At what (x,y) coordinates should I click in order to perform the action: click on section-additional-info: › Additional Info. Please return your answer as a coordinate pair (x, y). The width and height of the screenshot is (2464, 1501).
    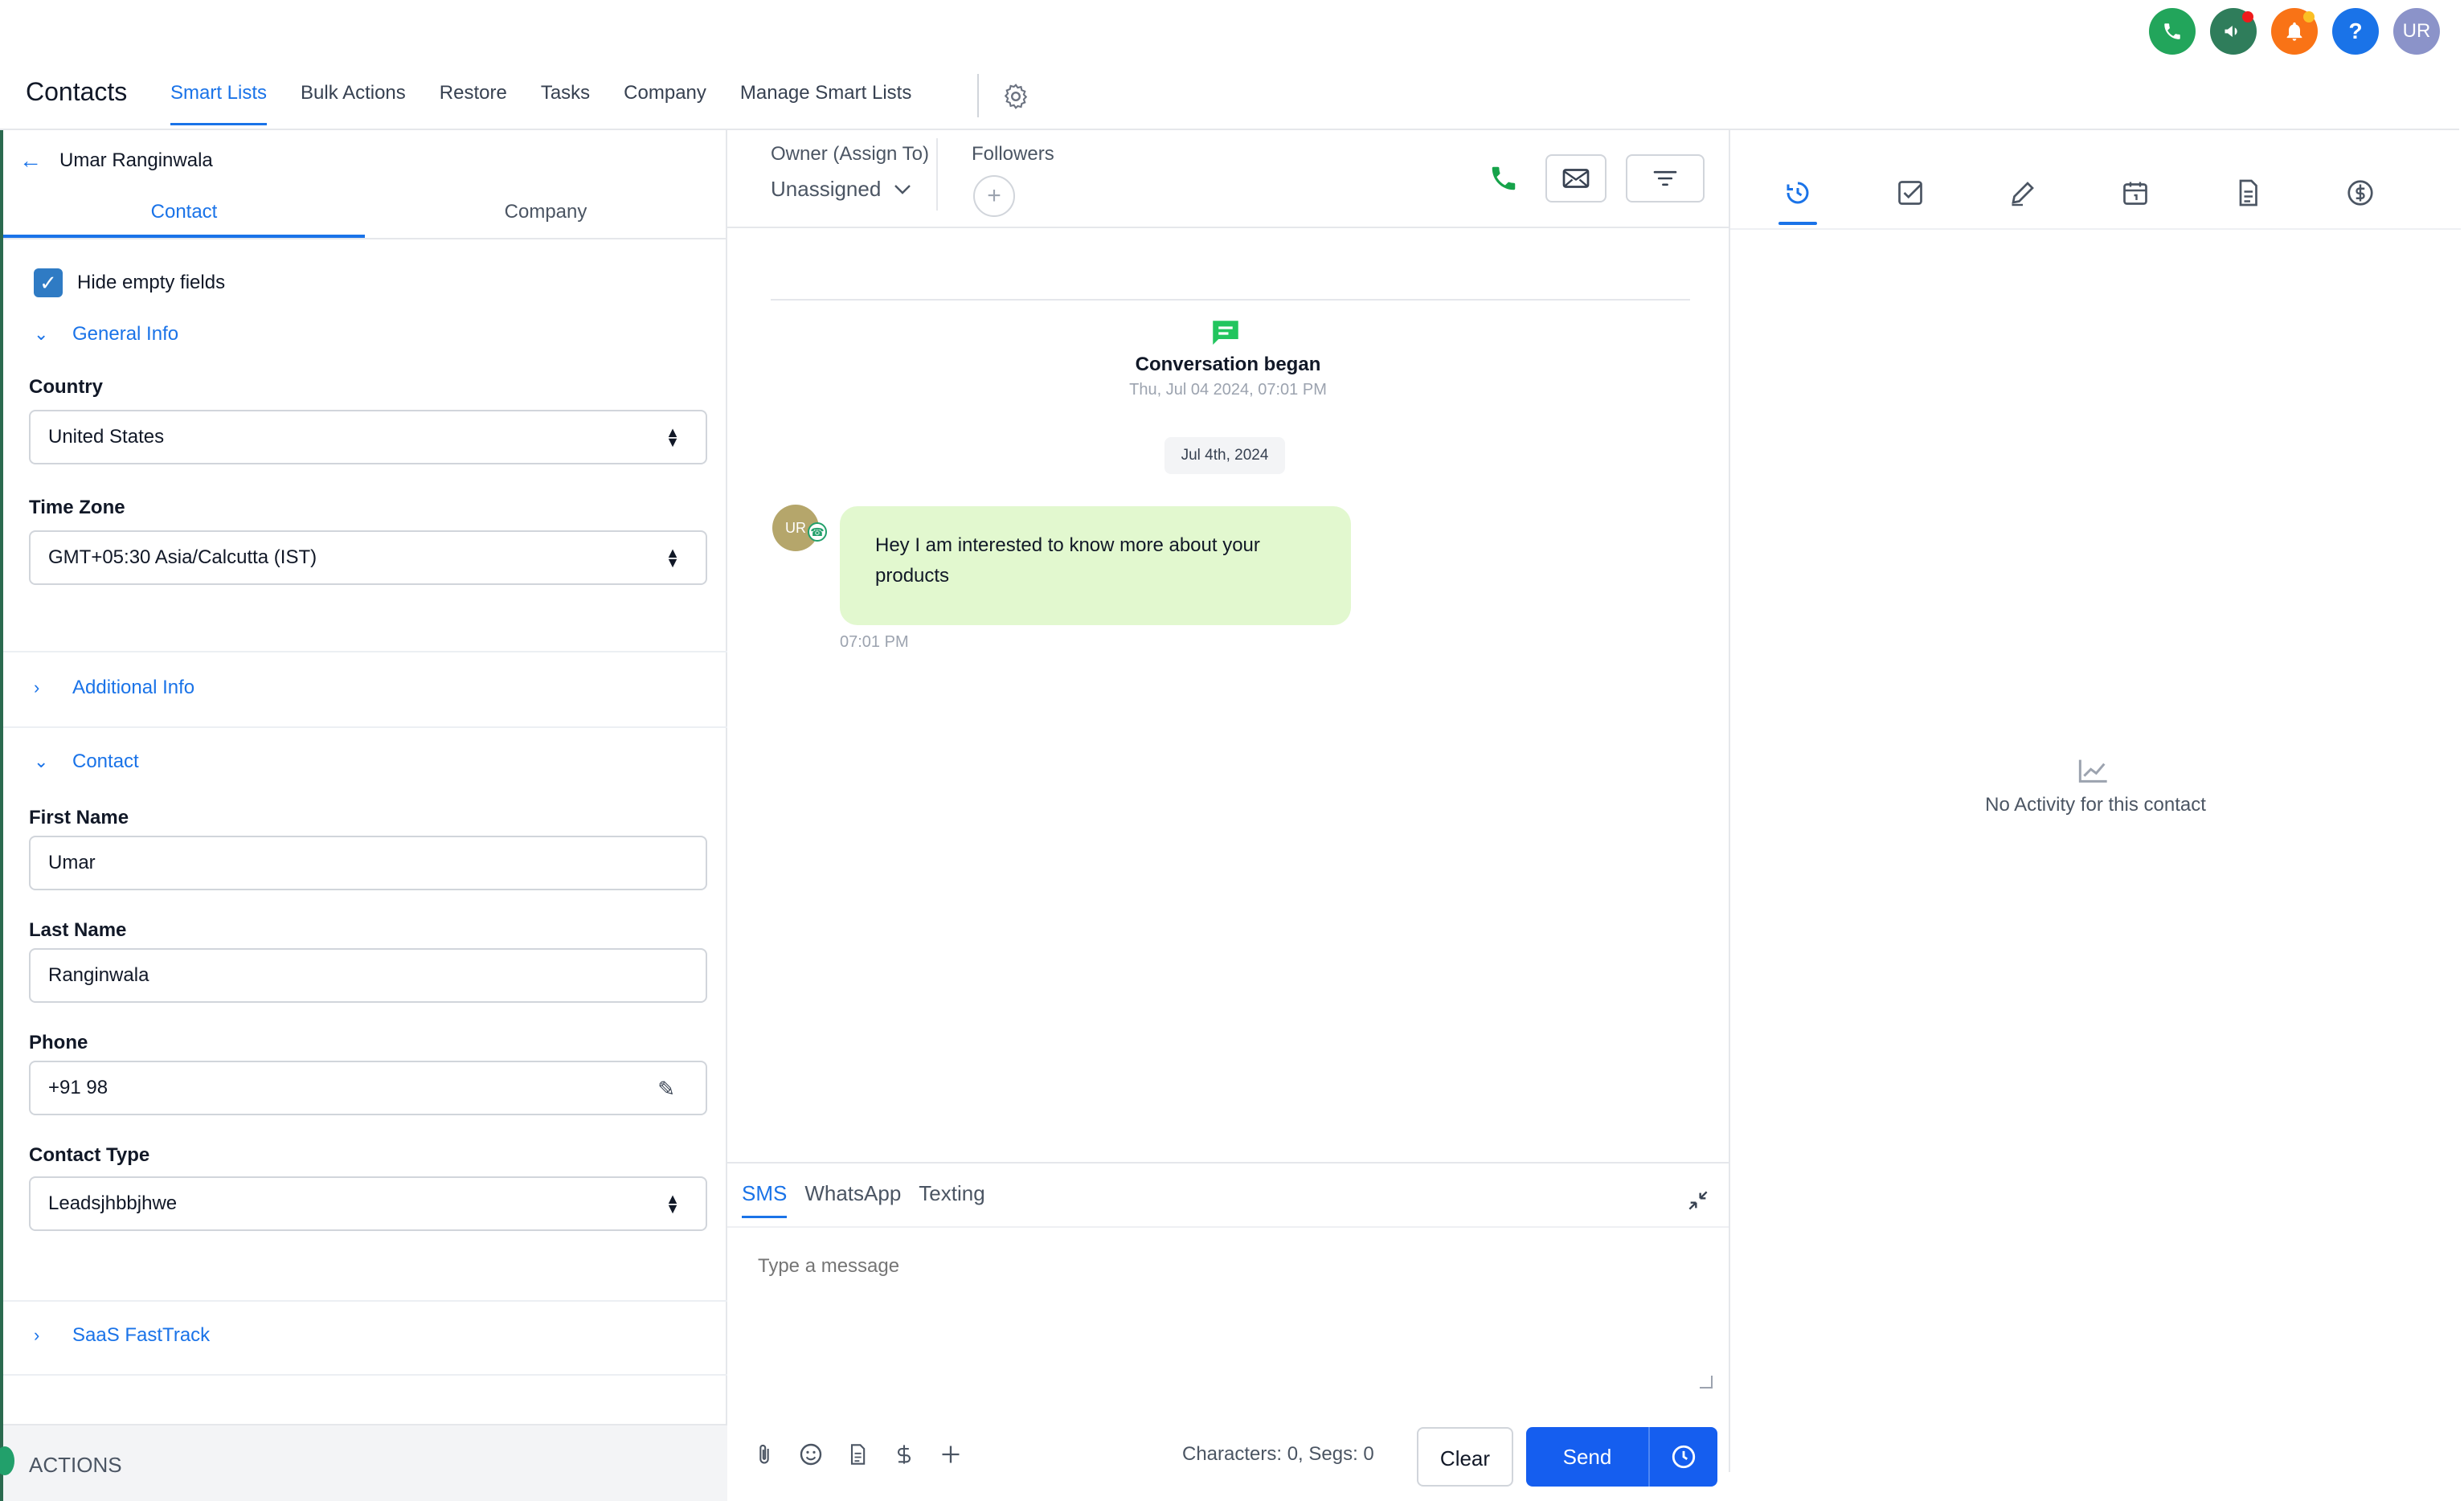
    Looking at the image, I should click on (114, 688).